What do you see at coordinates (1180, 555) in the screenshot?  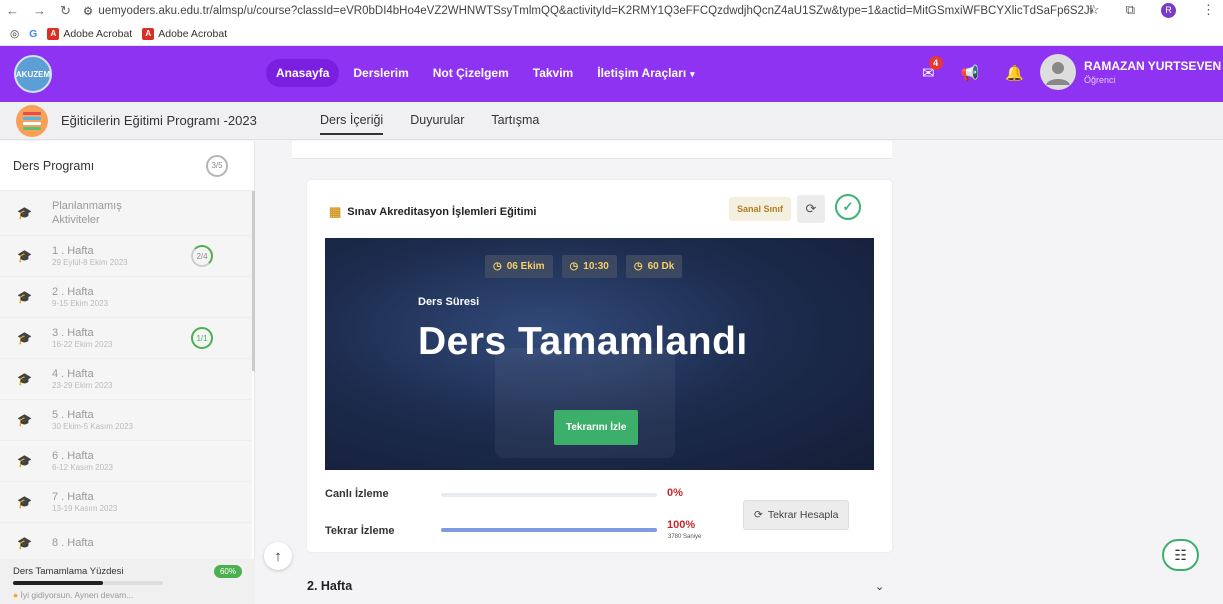 I see `settings-sliders-button: ☷` at bounding box center [1180, 555].